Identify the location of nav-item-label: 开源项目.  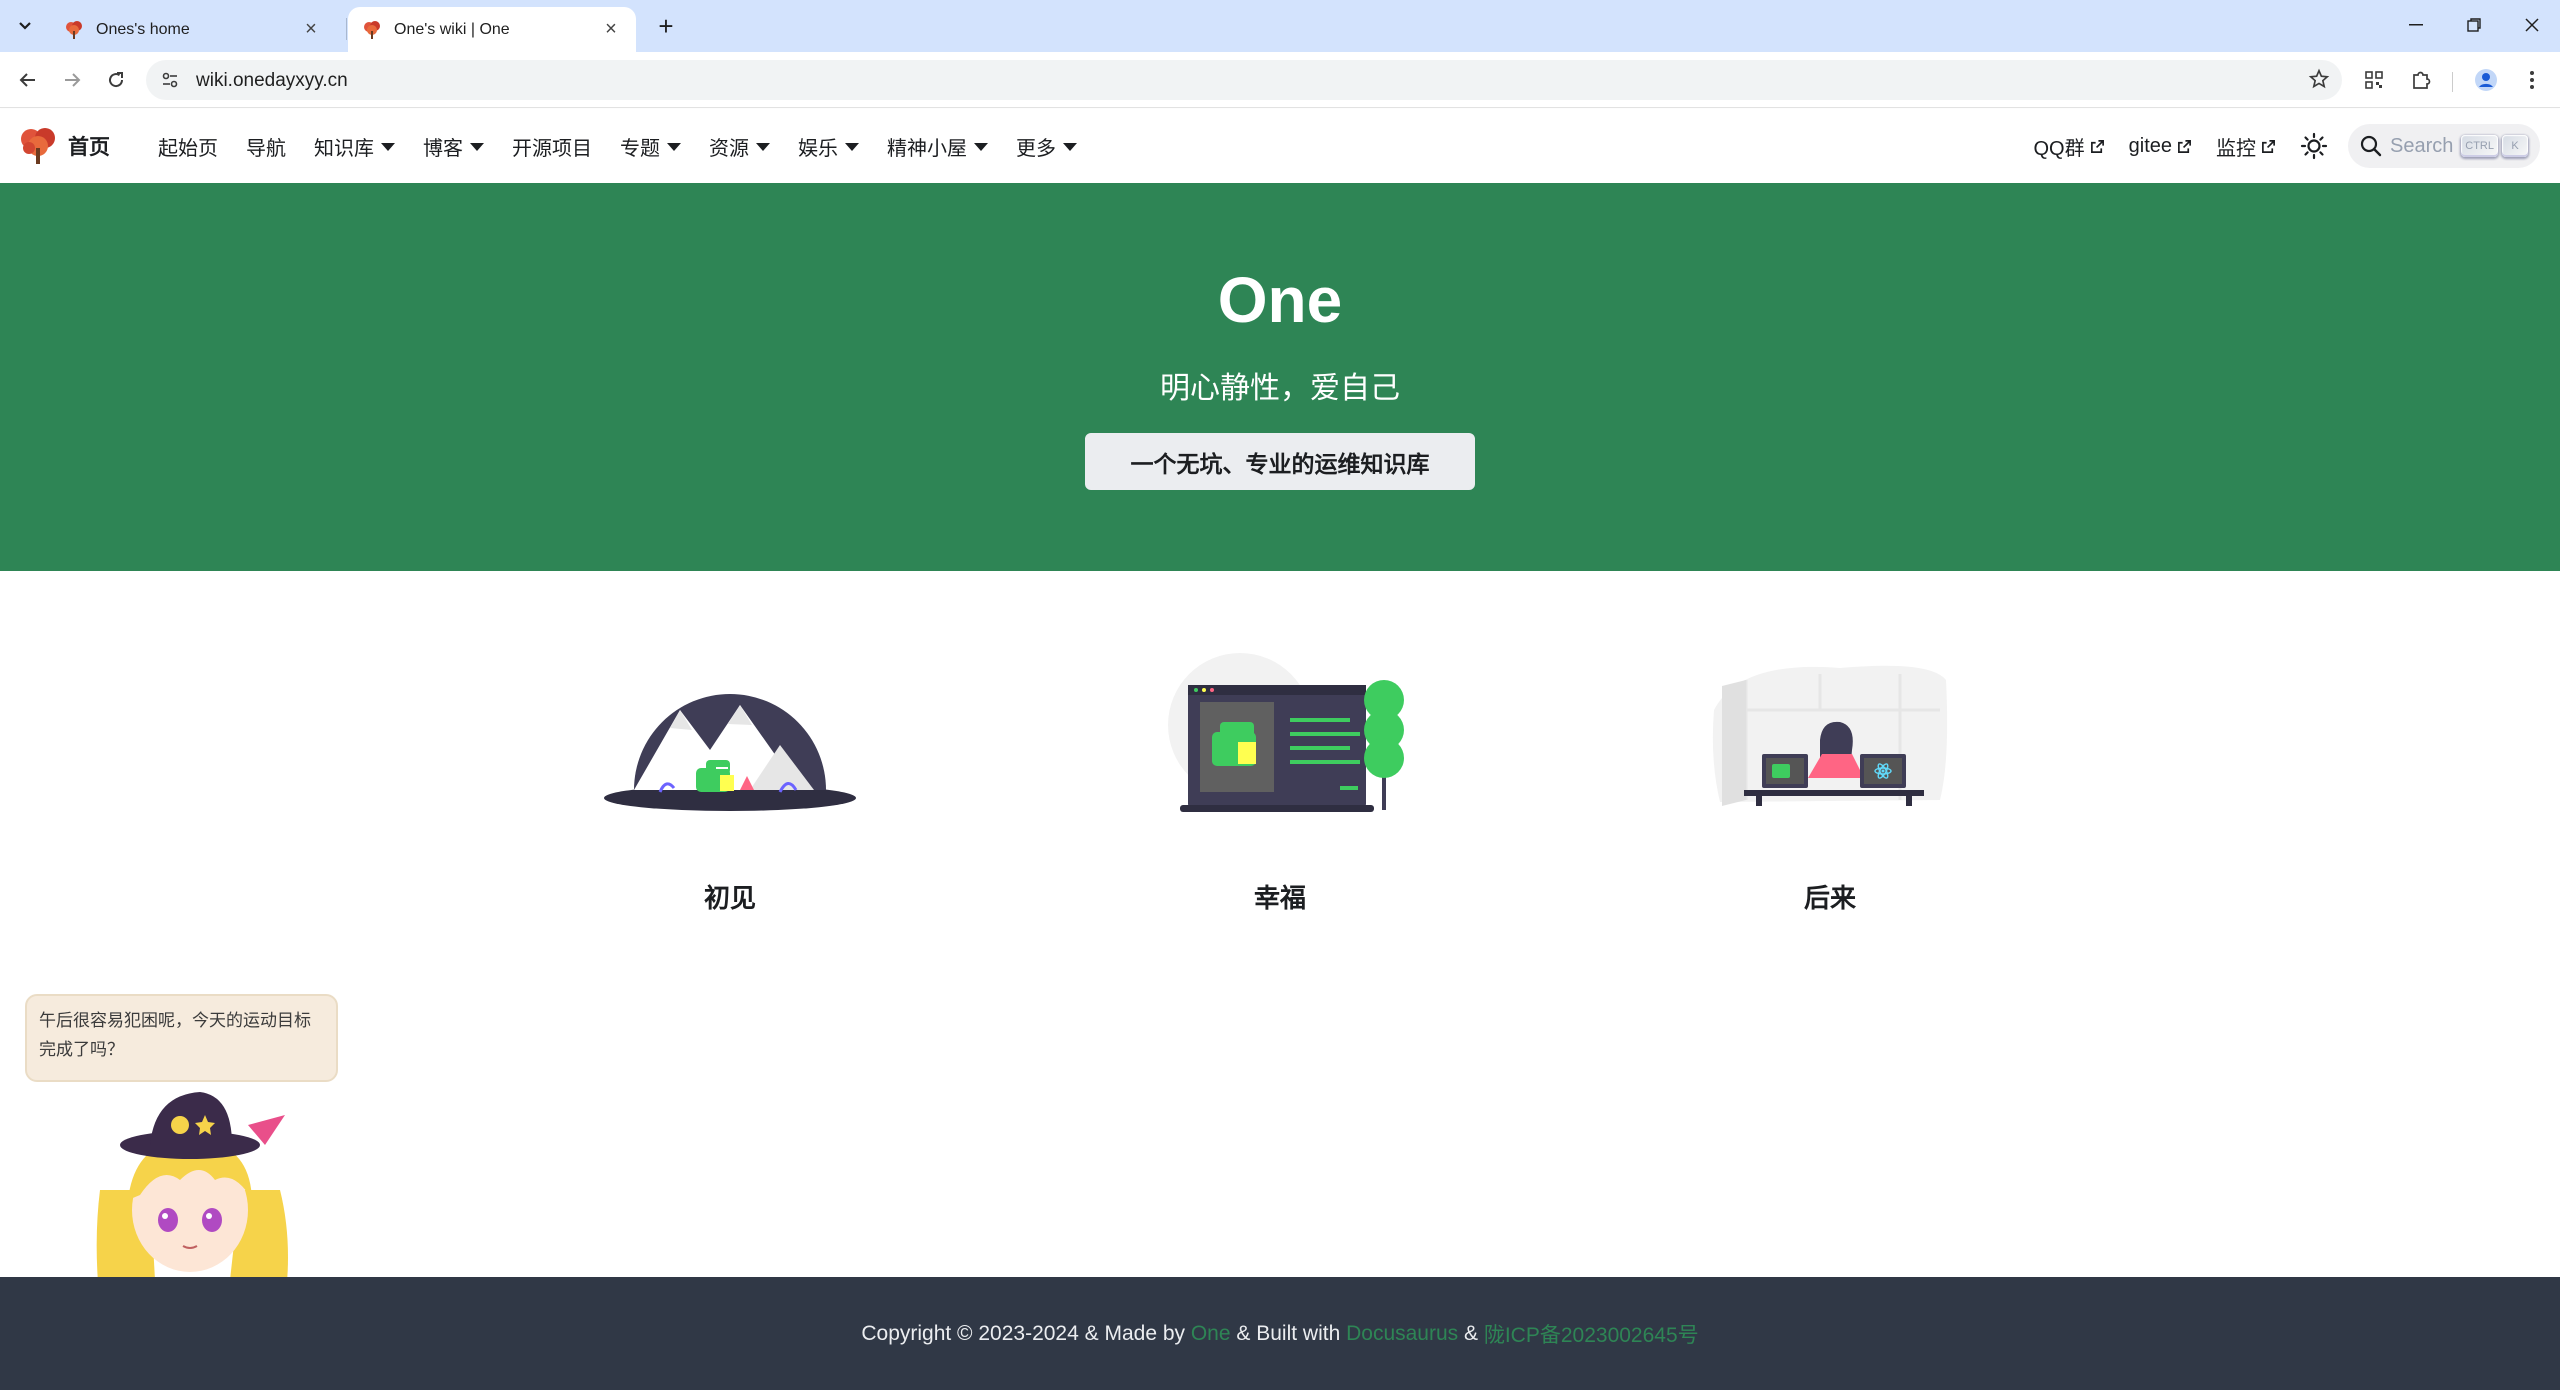
(552, 148).